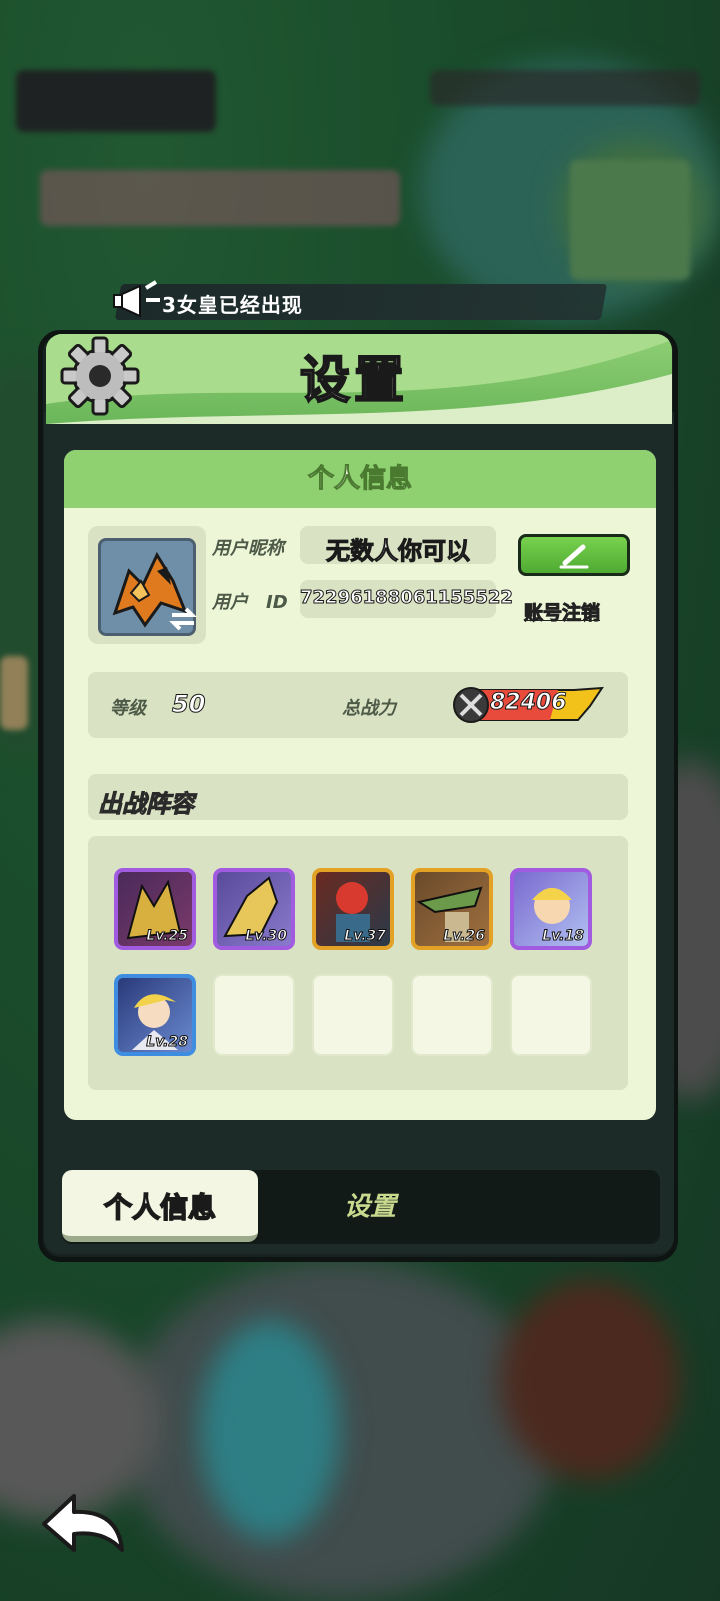  Describe the element at coordinates (266, 936) in the screenshot. I see `hero-level: Lv.30` at that location.